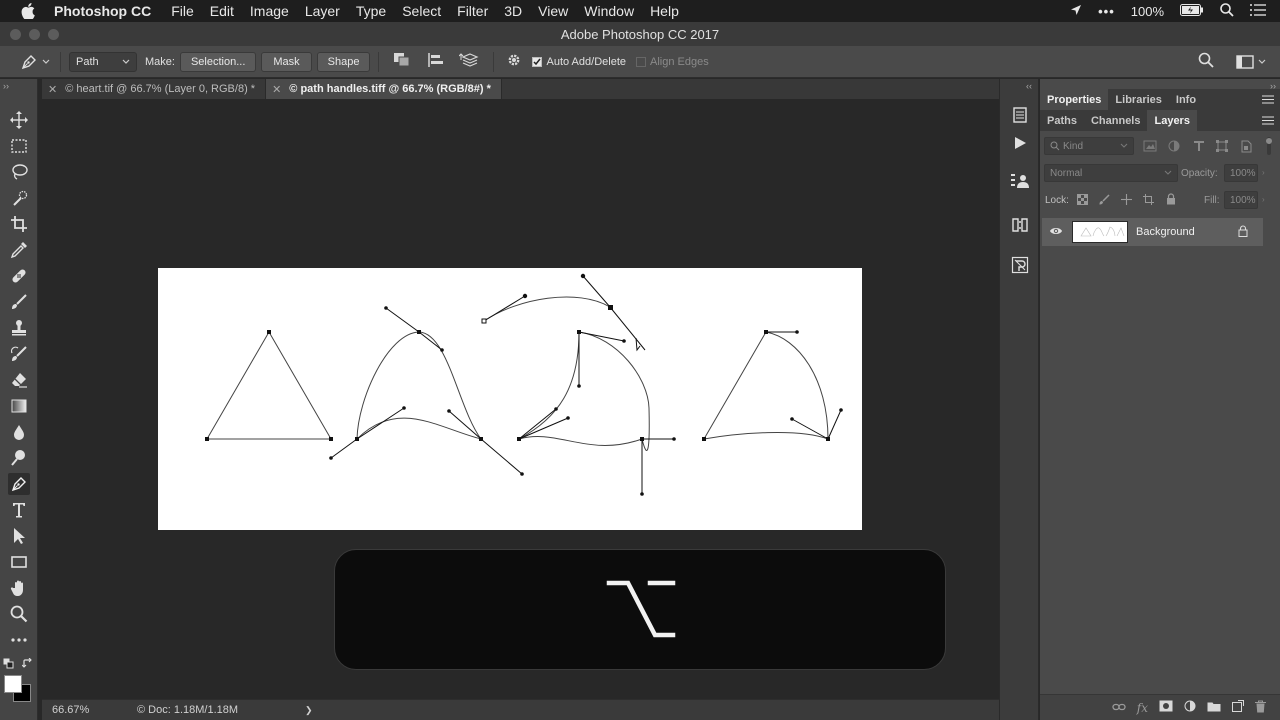  What do you see at coordinates (19, 406) in the screenshot?
I see `gradient-tool-icon` at bounding box center [19, 406].